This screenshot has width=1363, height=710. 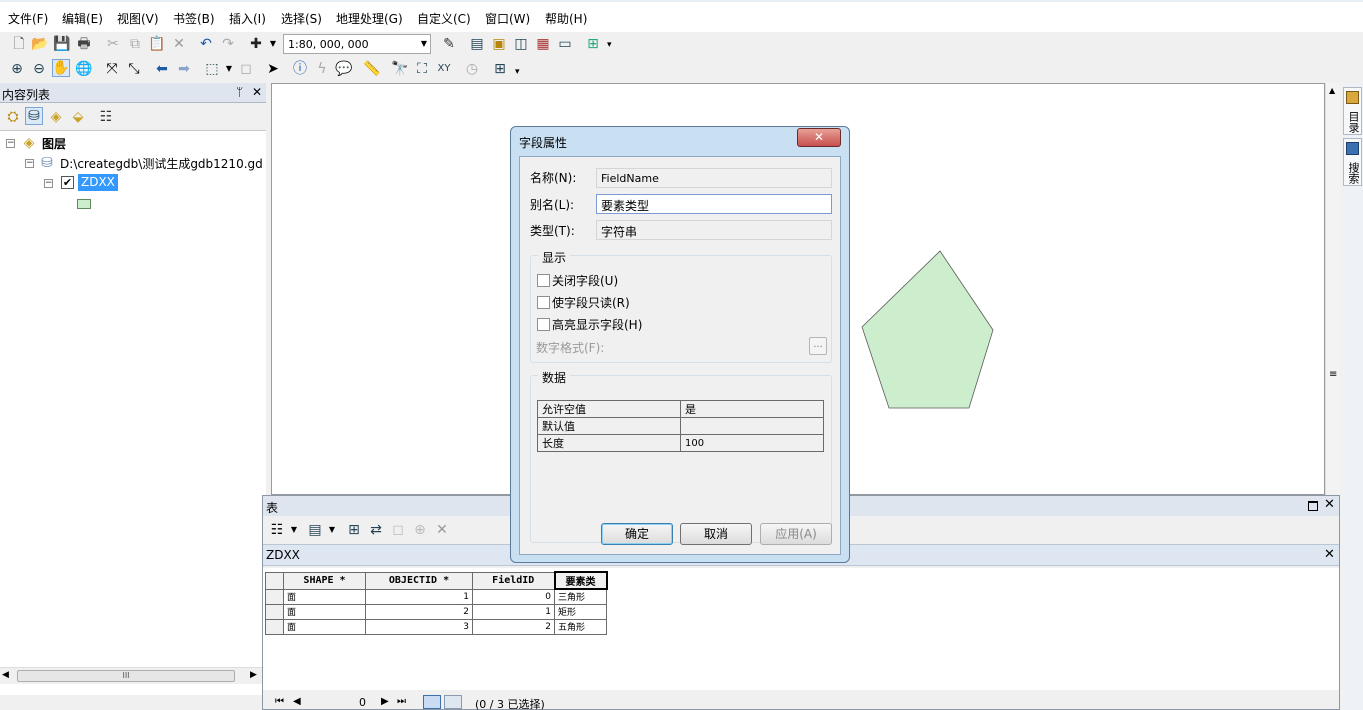 I want to click on editor-toolbar-icon: ✎, so click(x=449, y=44).